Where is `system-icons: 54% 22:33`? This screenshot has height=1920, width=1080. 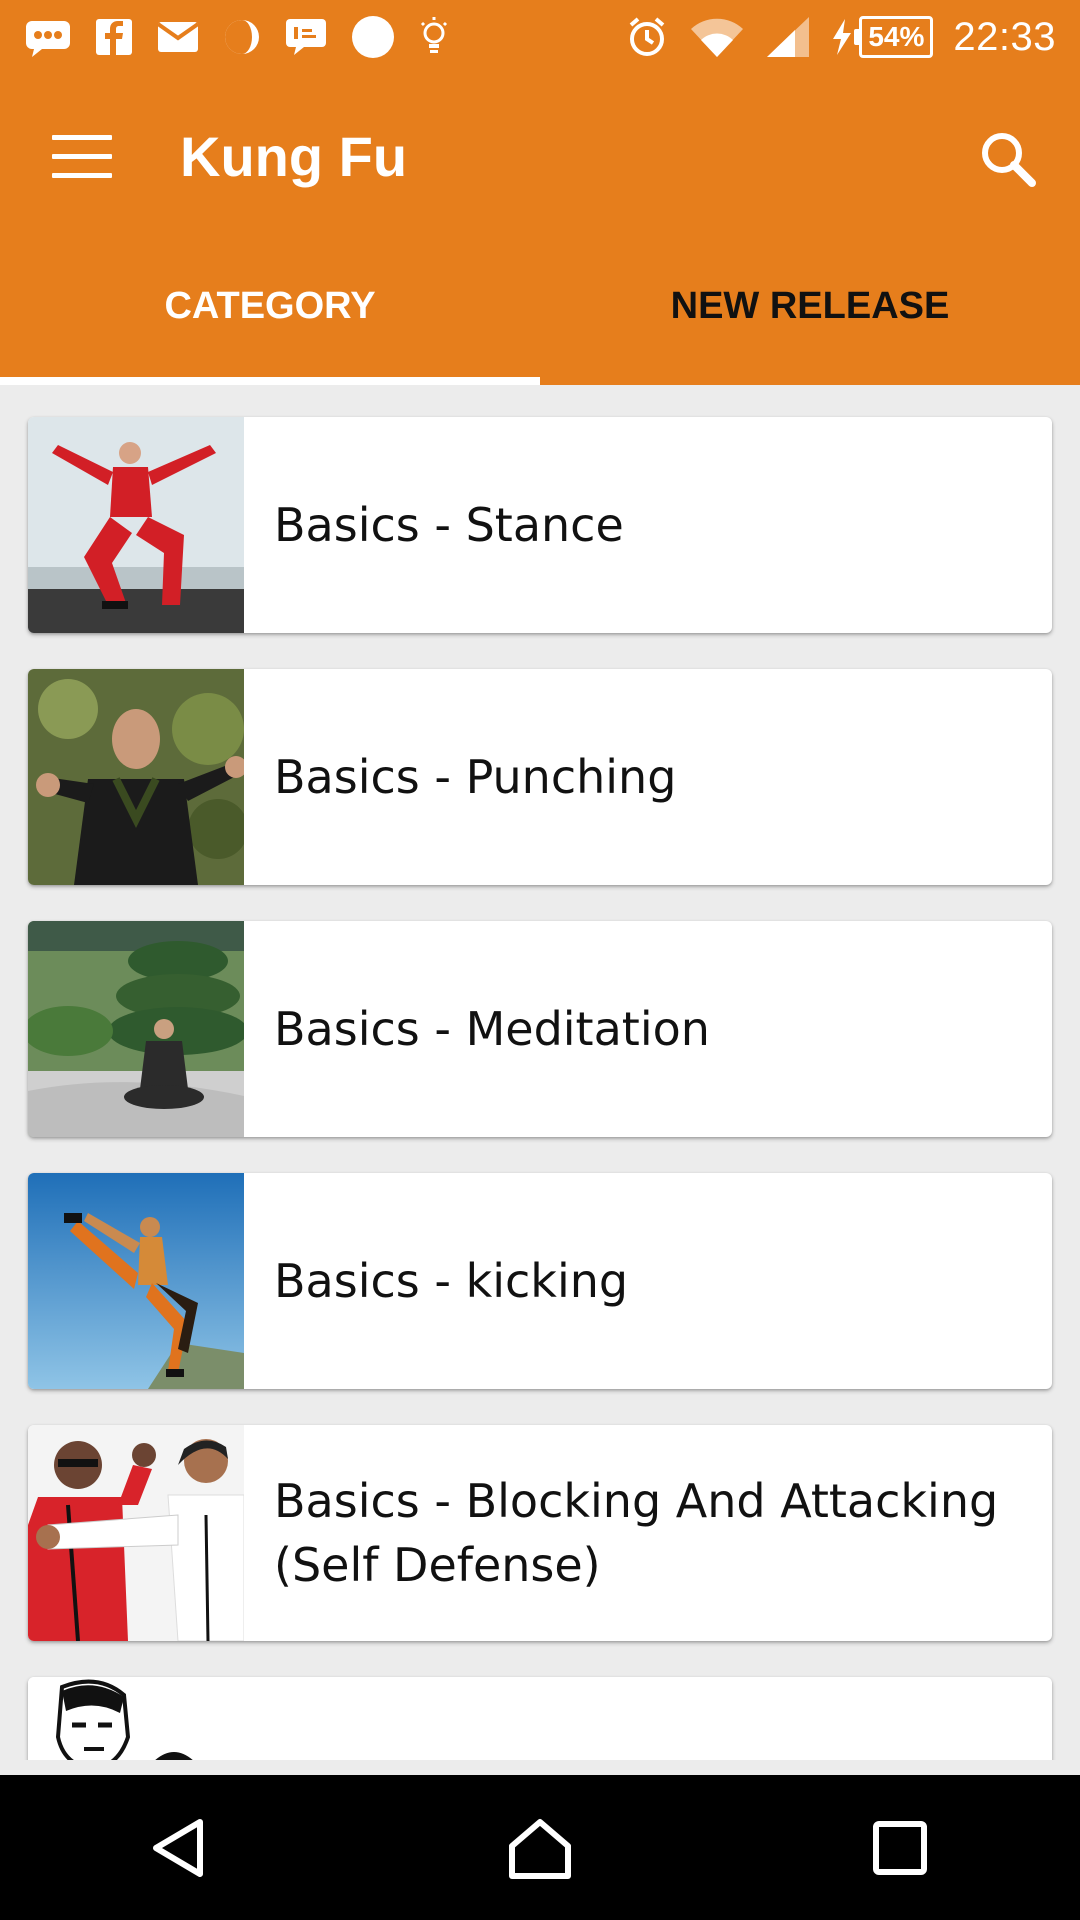
system-icons: 54% 22:33 is located at coordinates (840, 37).